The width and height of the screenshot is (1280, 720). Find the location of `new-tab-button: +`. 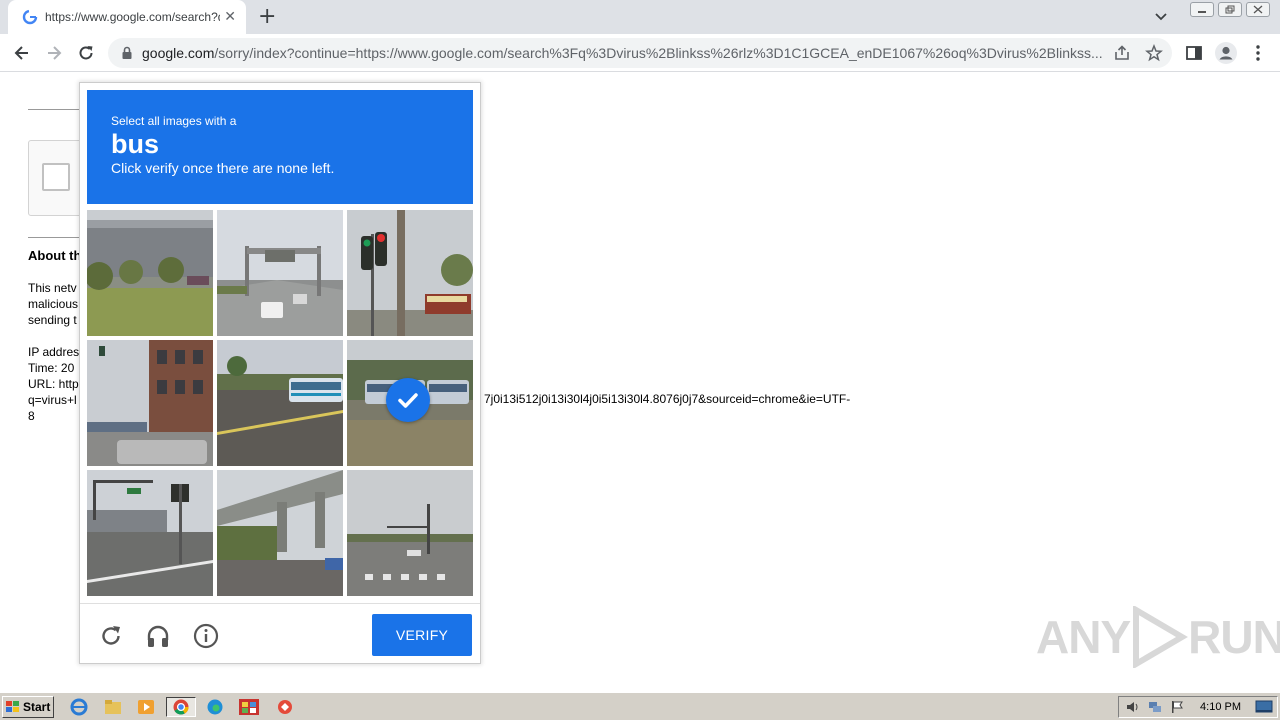

new-tab-button: + is located at coordinates (267, 17).